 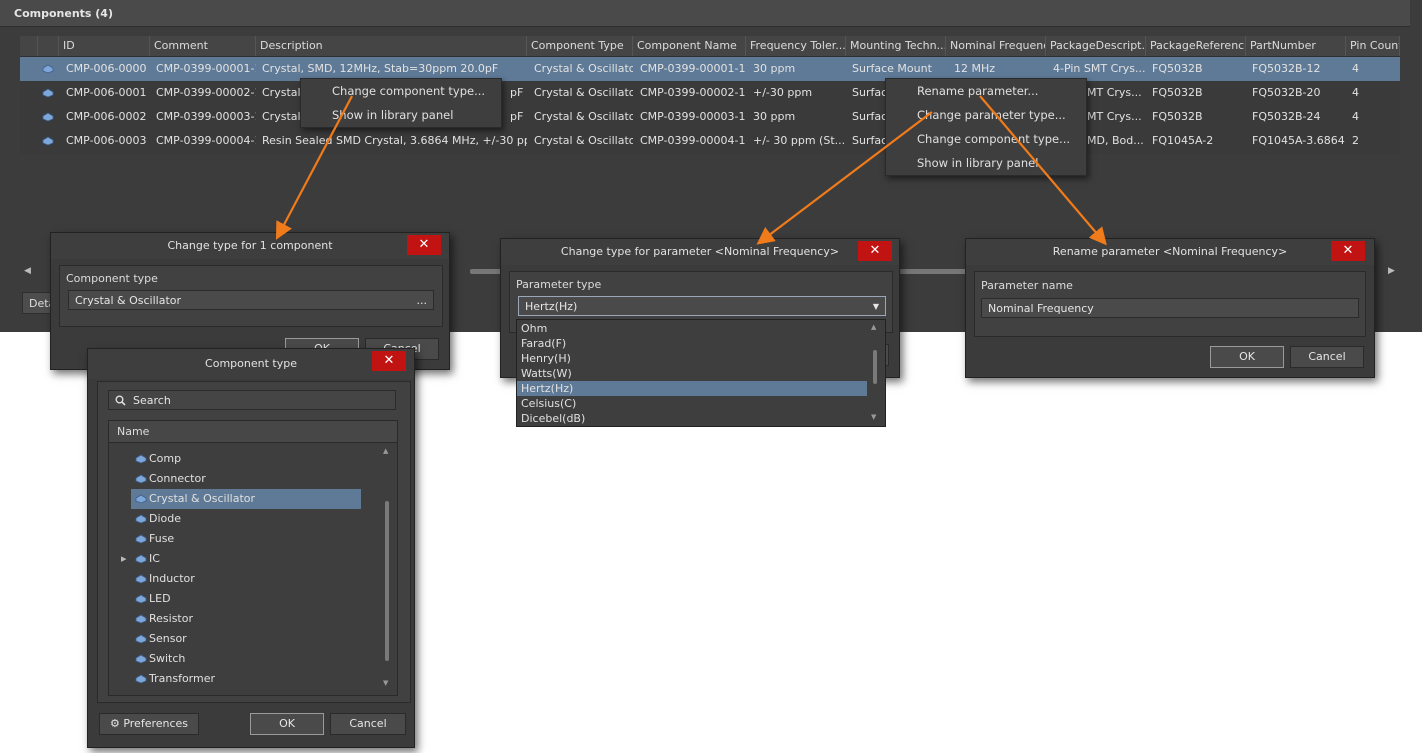 I want to click on arrow-to-change-parameter-type, so click(x=844, y=178).